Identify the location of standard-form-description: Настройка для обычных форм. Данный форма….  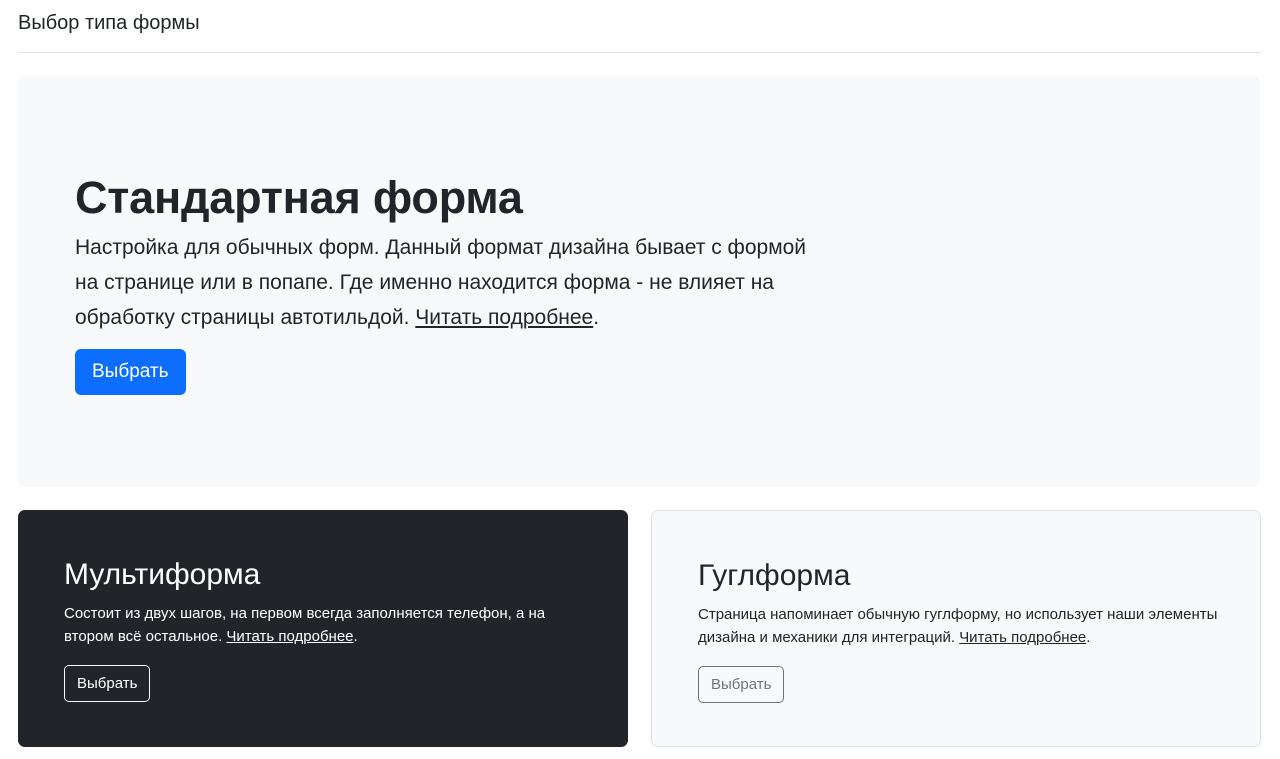
(445, 282).